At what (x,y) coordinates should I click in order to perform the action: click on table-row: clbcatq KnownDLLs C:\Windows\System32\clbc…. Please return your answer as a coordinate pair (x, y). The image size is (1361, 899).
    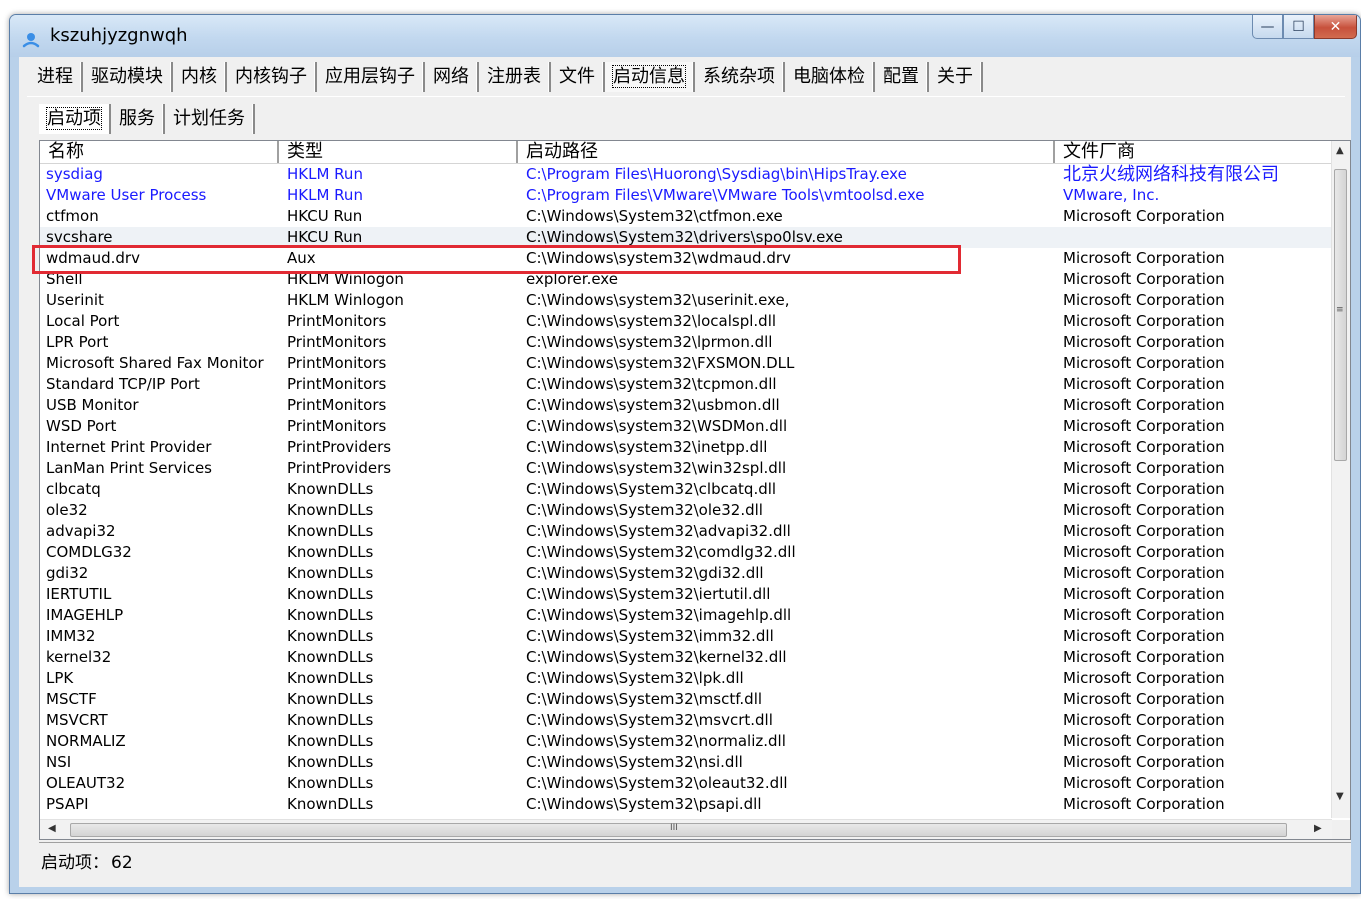
    Looking at the image, I should click on (686, 489).